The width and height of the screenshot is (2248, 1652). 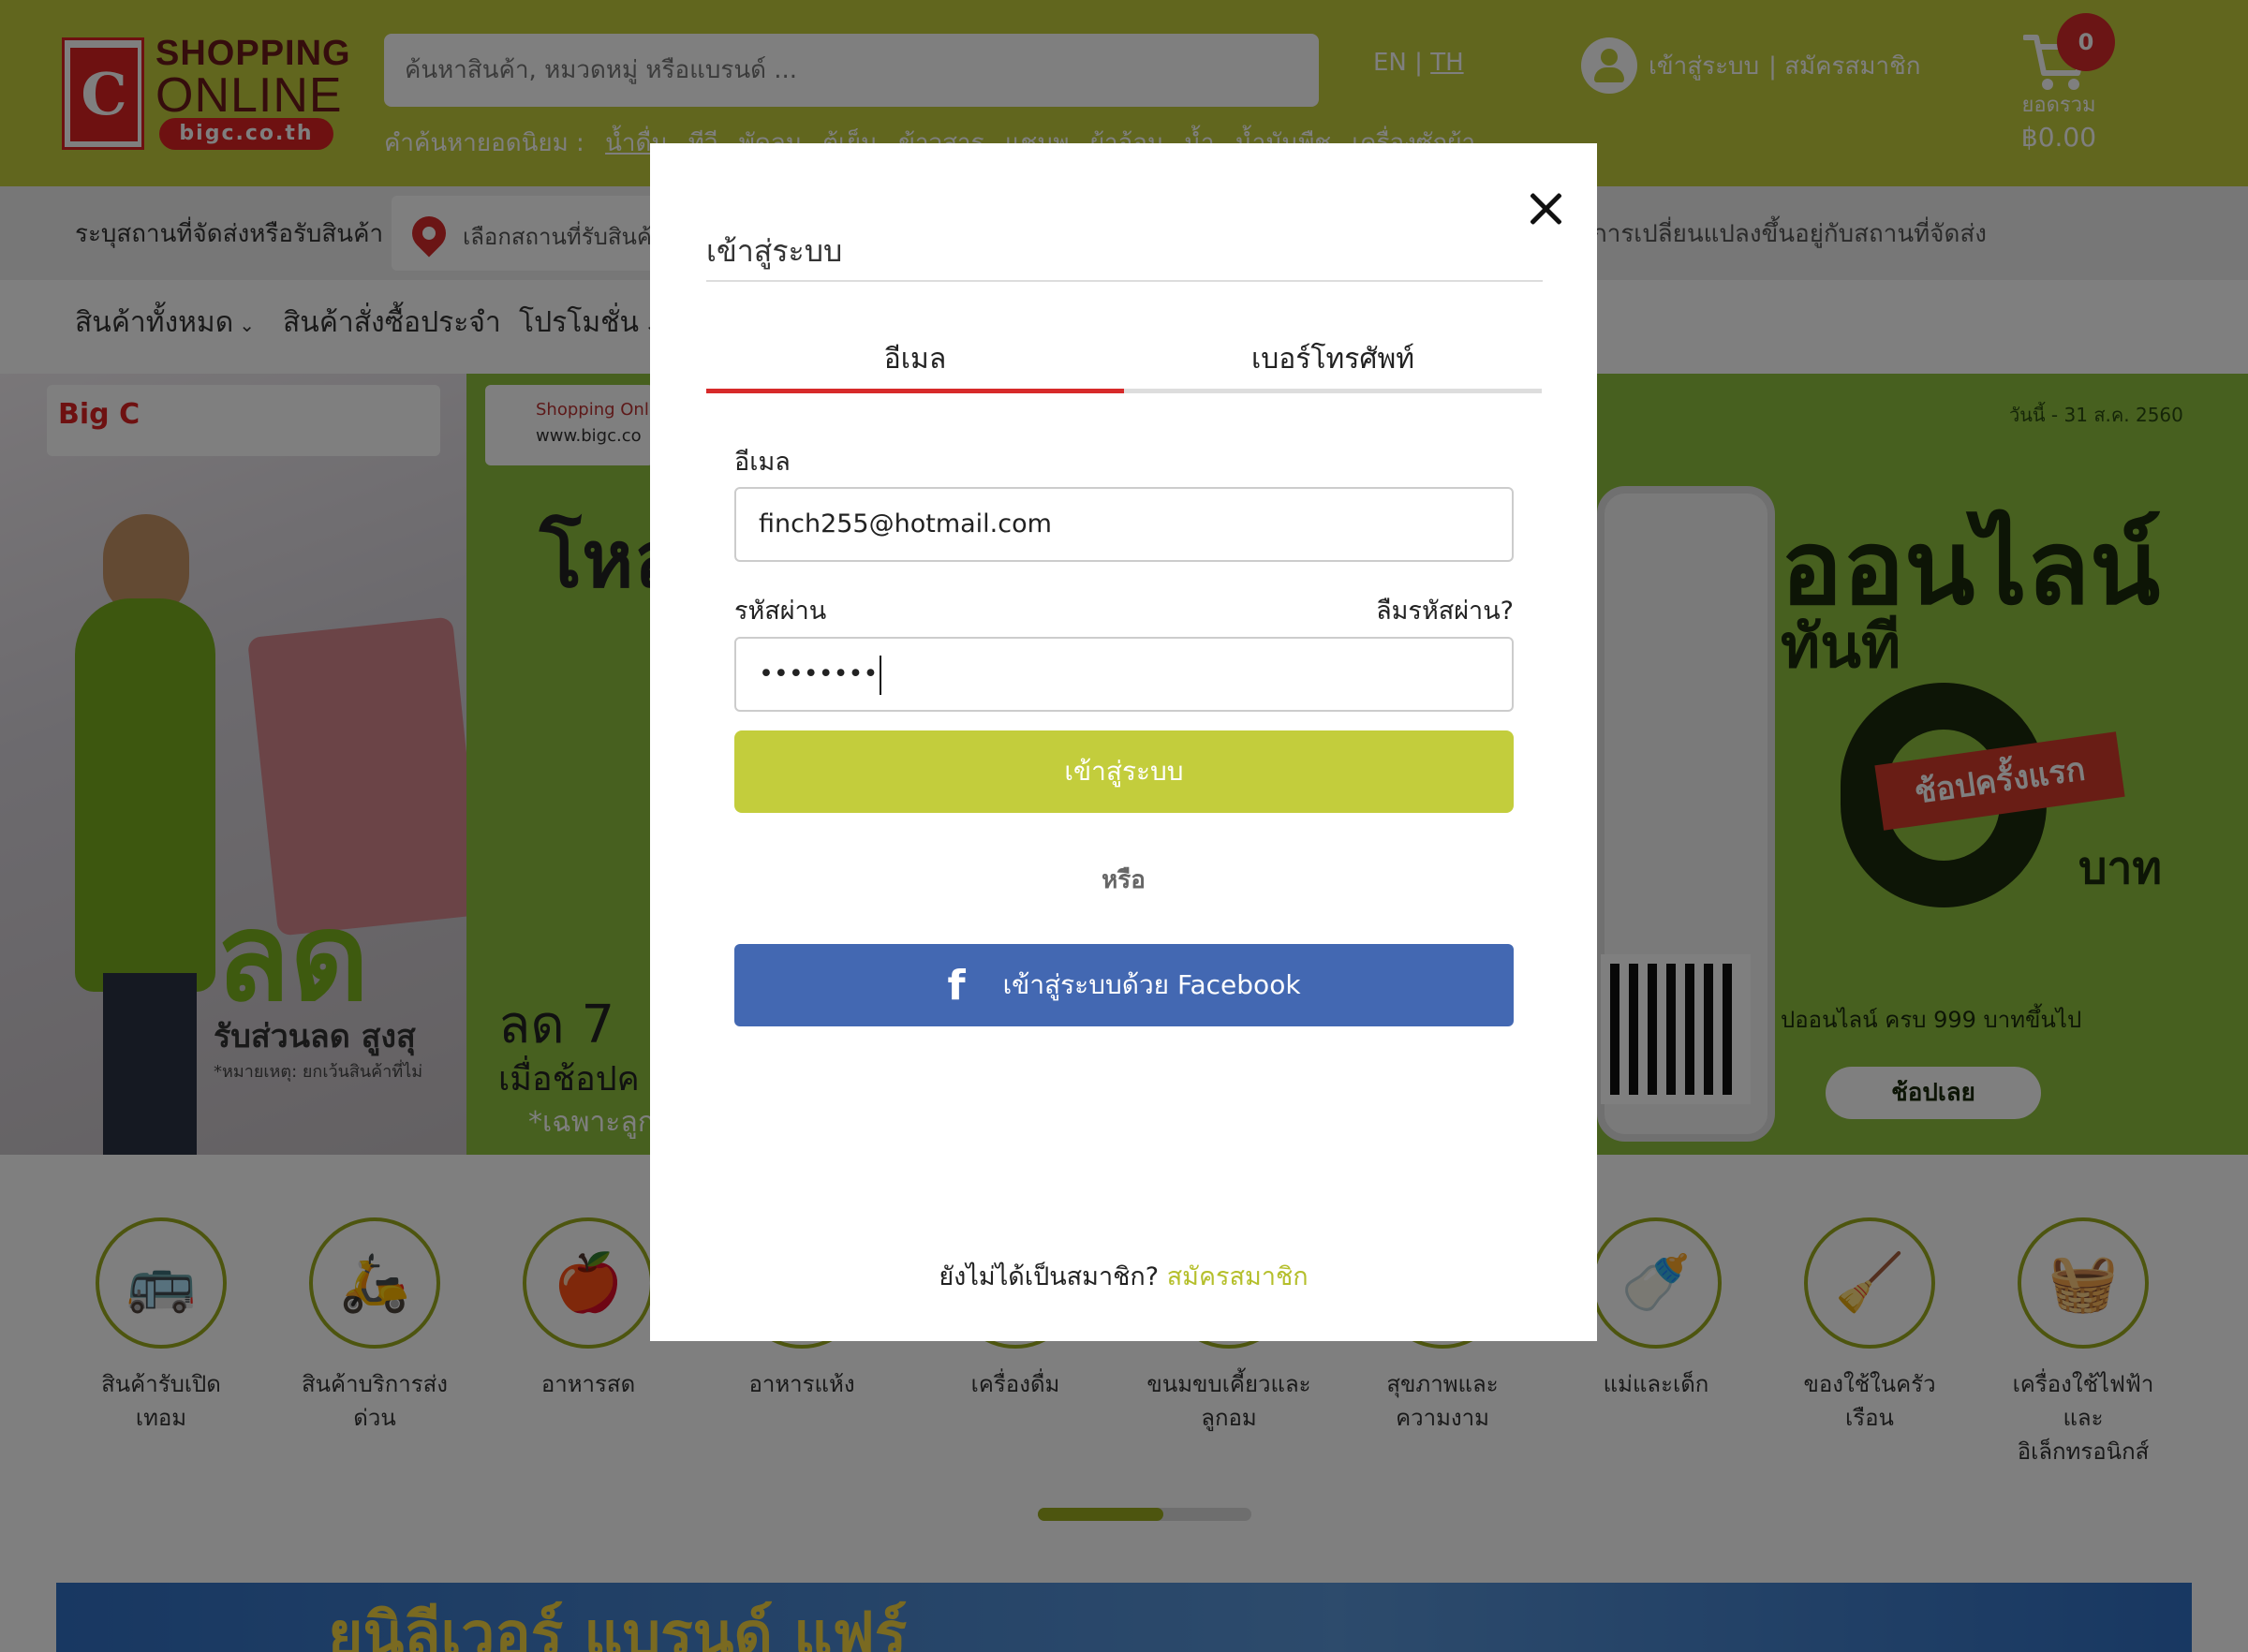 I want to click on facebook-login-button: f เข้าสู่ระบบด้วย Facebook, so click(x=1124, y=985).